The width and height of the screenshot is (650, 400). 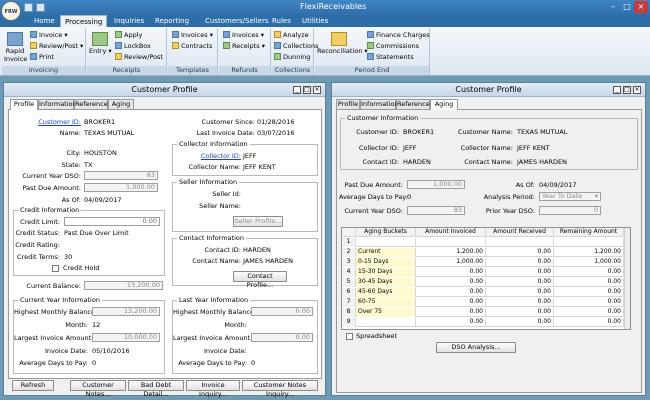 I want to click on tab-rules: Rules, so click(x=281, y=21).